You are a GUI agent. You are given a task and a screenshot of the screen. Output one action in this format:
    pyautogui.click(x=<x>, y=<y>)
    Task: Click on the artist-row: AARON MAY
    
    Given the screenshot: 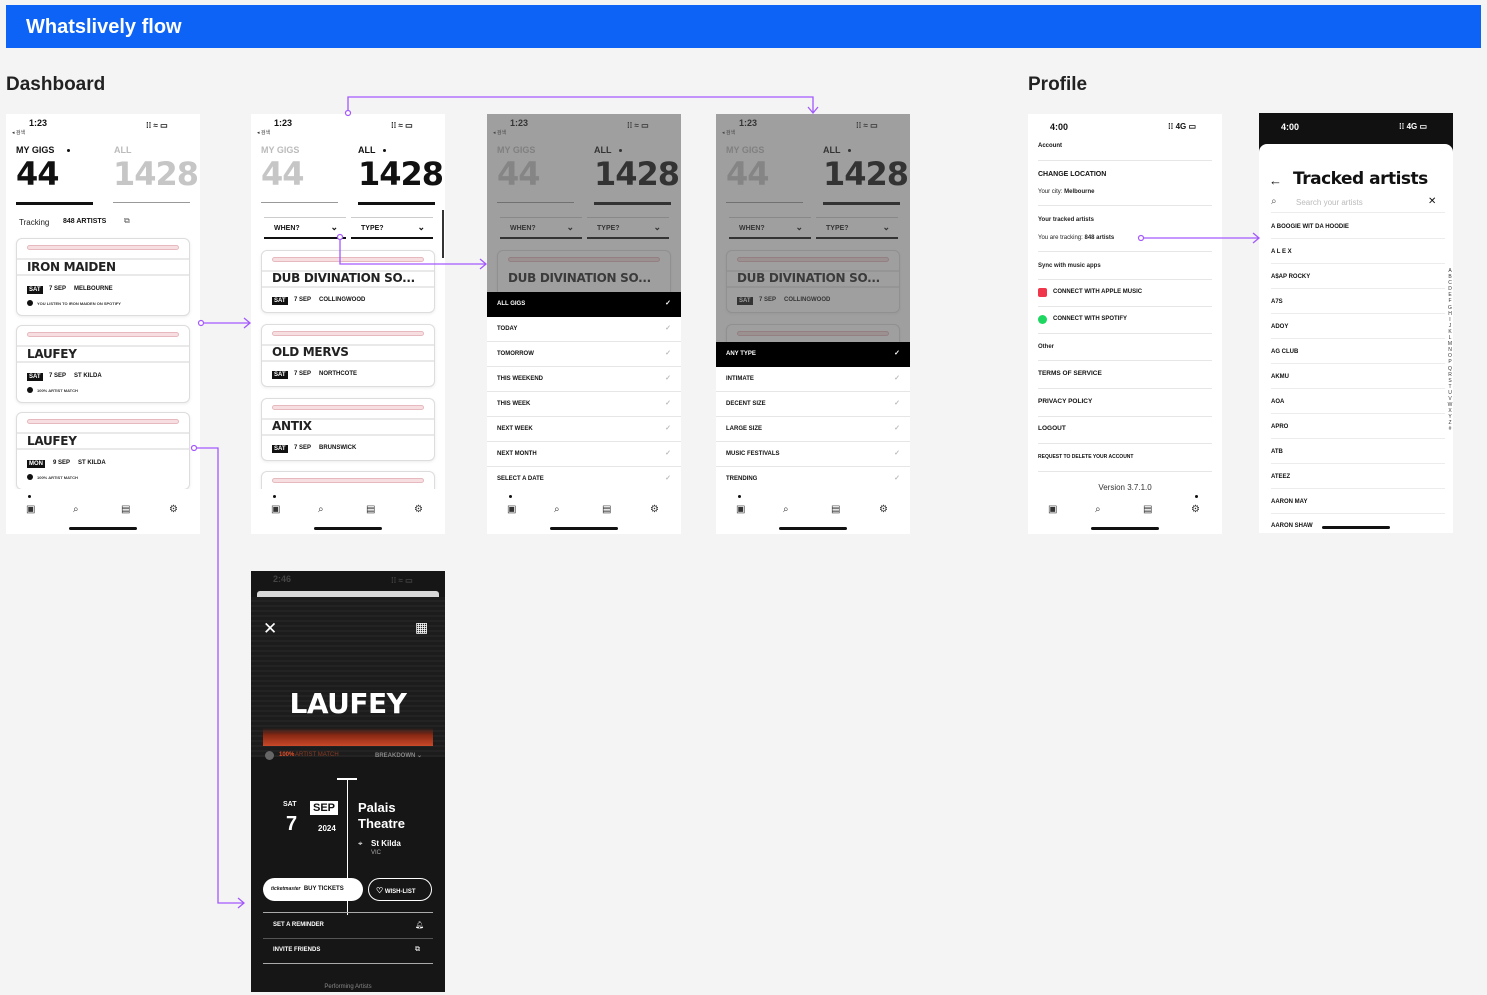 What is the action you would take?
    pyautogui.click(x=1289, y=502)
    